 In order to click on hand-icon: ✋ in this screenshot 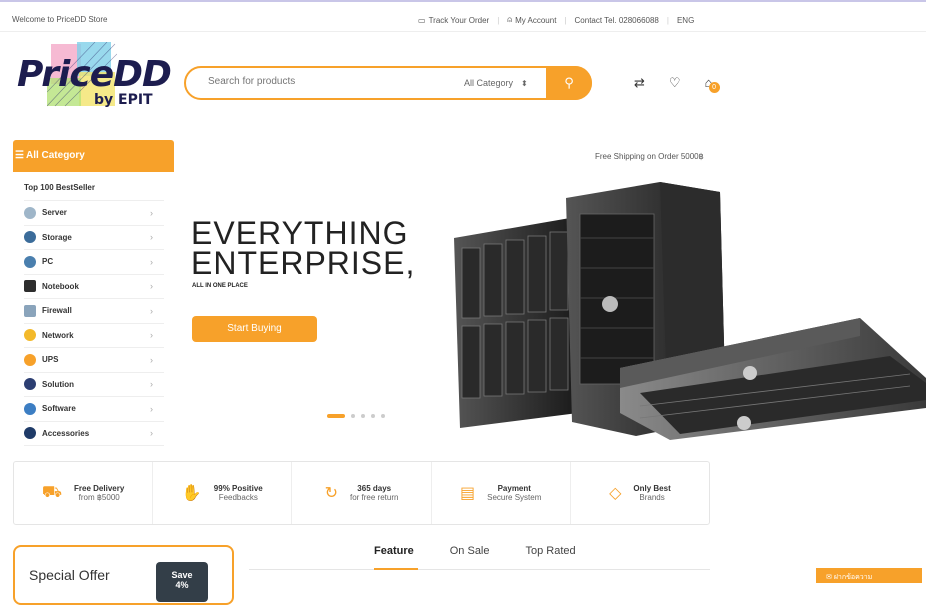, I will do `click(191, 493)`.